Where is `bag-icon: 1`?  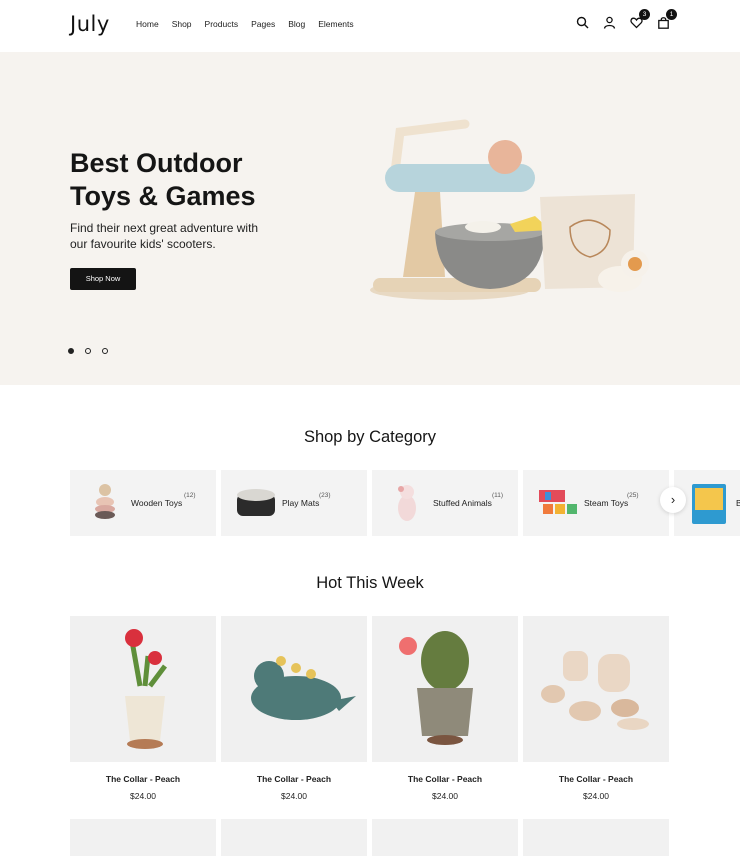 bag-icon: 1 is located at coordinates (667, 19).